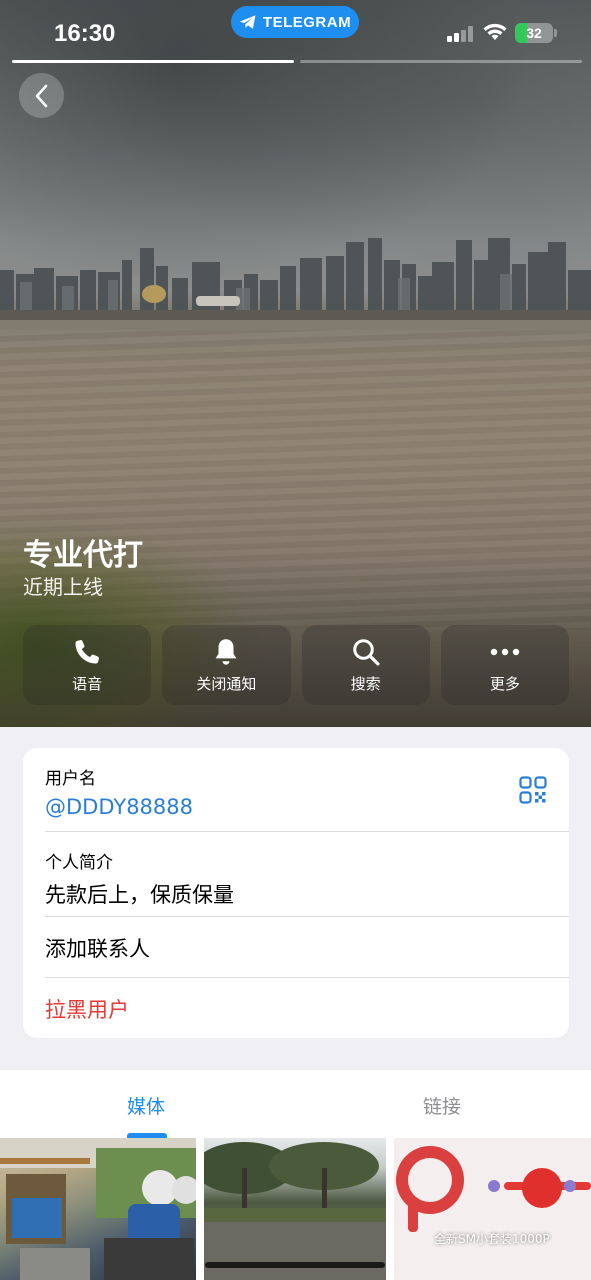 This screenshot has height=1280, width=591. I want to click on home-indicator, so click(295, 1265).